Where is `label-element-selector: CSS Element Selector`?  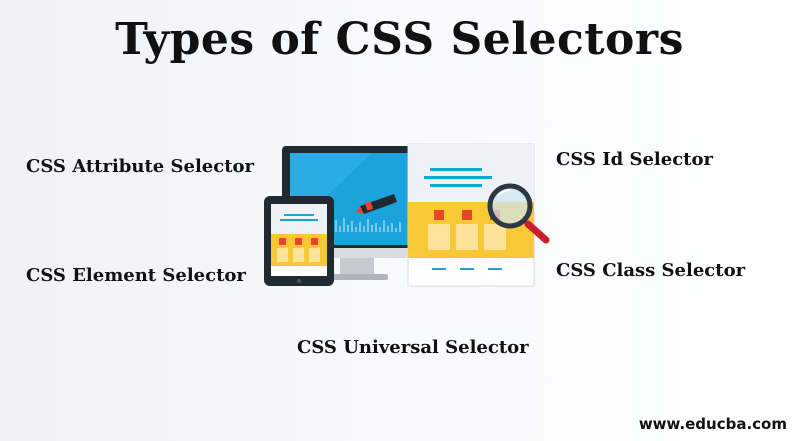
label-element-selector: CSS Element Selector is located at coordinates (136, 275).